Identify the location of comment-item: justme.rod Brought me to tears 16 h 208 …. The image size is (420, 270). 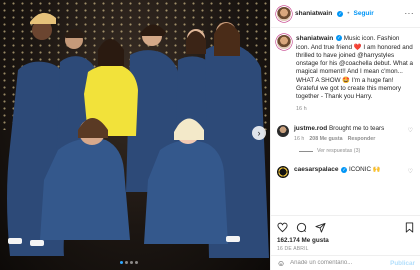
(345, 133).